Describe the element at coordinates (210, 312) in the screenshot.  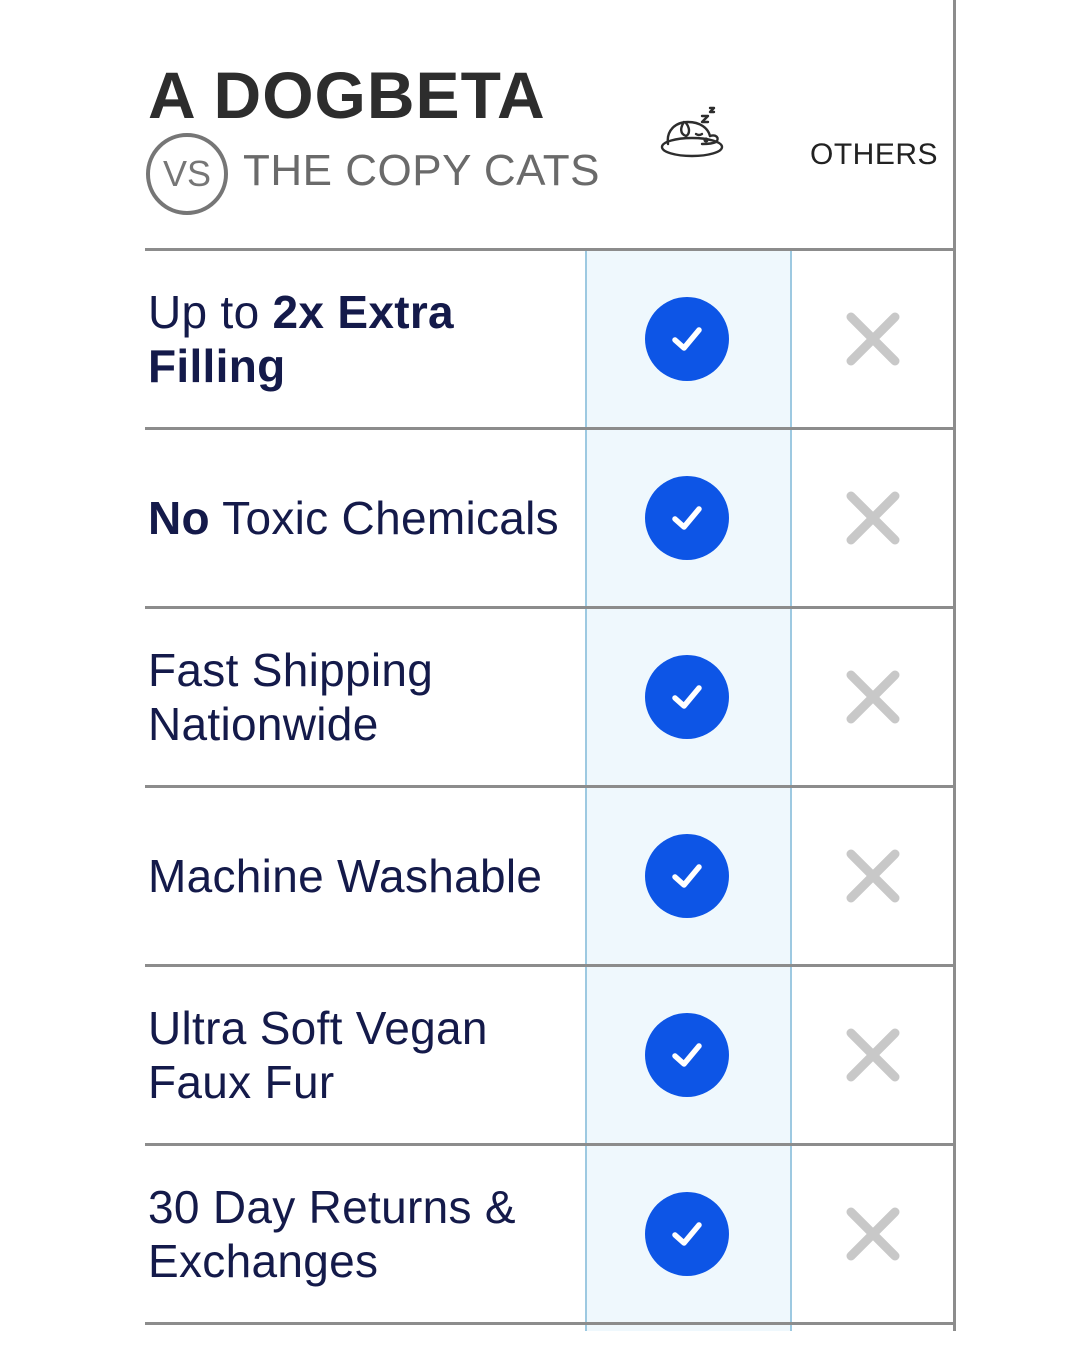
I see `feature-text: Up to` at that location.